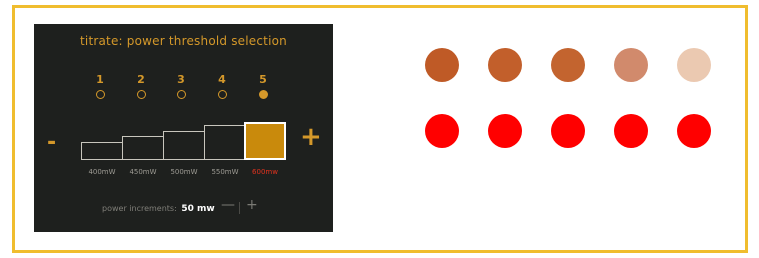 The image size is (759, 258). Describe the element at coordinates (183, 41) in the screenshot. I see `panel-title: titrate: power threshold selection` at that location.